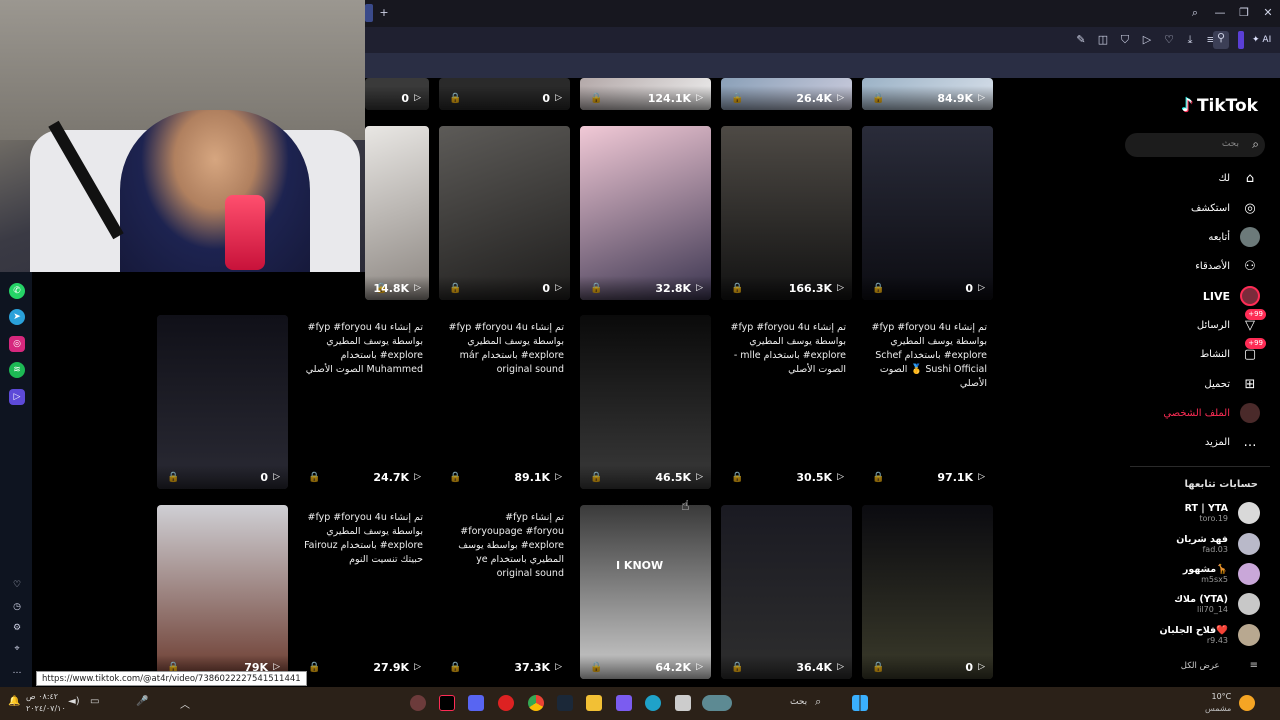  What do you see at coordinates (860, 703) in the screenshot?
I see `windows-start-icon` at bounding box center [860, 703].